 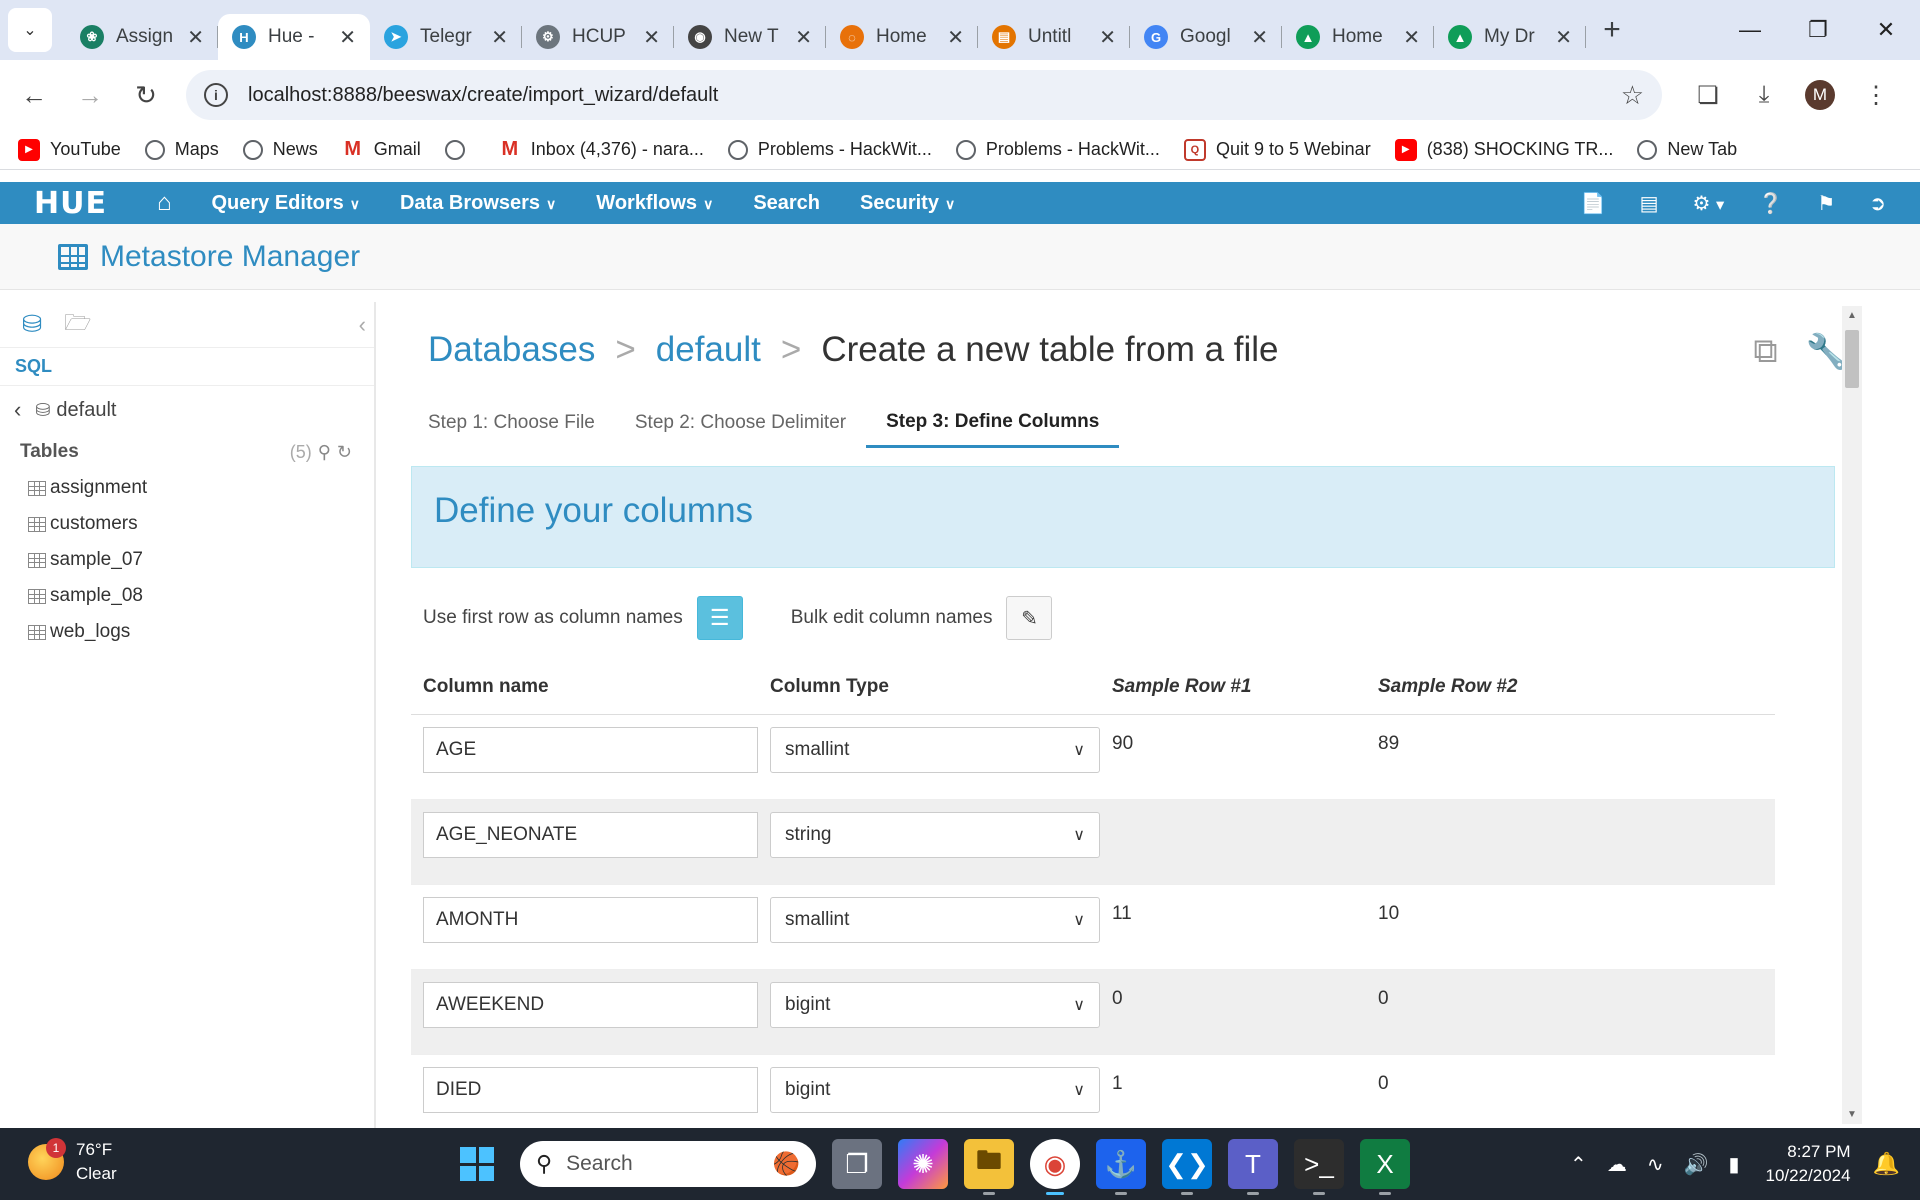 What do you see at coordinates (164, 203) in the screenshot?
I see `home-icon: ⌂` at bounding box center [164, 203].